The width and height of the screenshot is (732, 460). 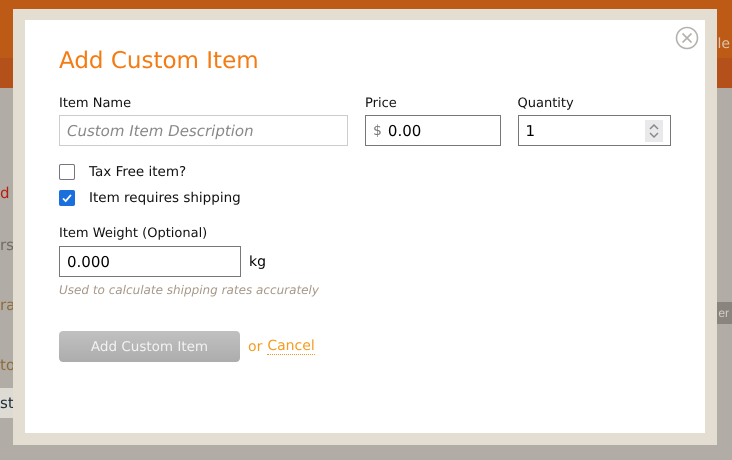 I want to click on input-field: 0.000, so click(x=150, y=261).